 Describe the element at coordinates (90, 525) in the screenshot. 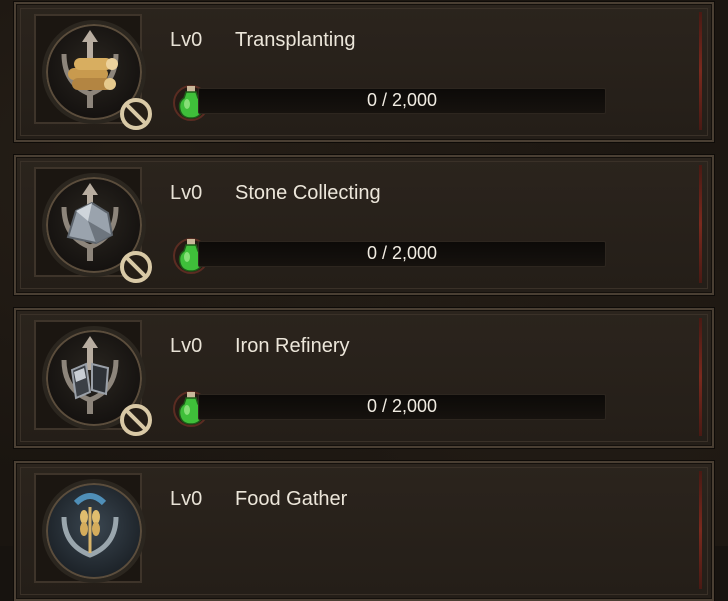

I see `wheat-icon` at that location.